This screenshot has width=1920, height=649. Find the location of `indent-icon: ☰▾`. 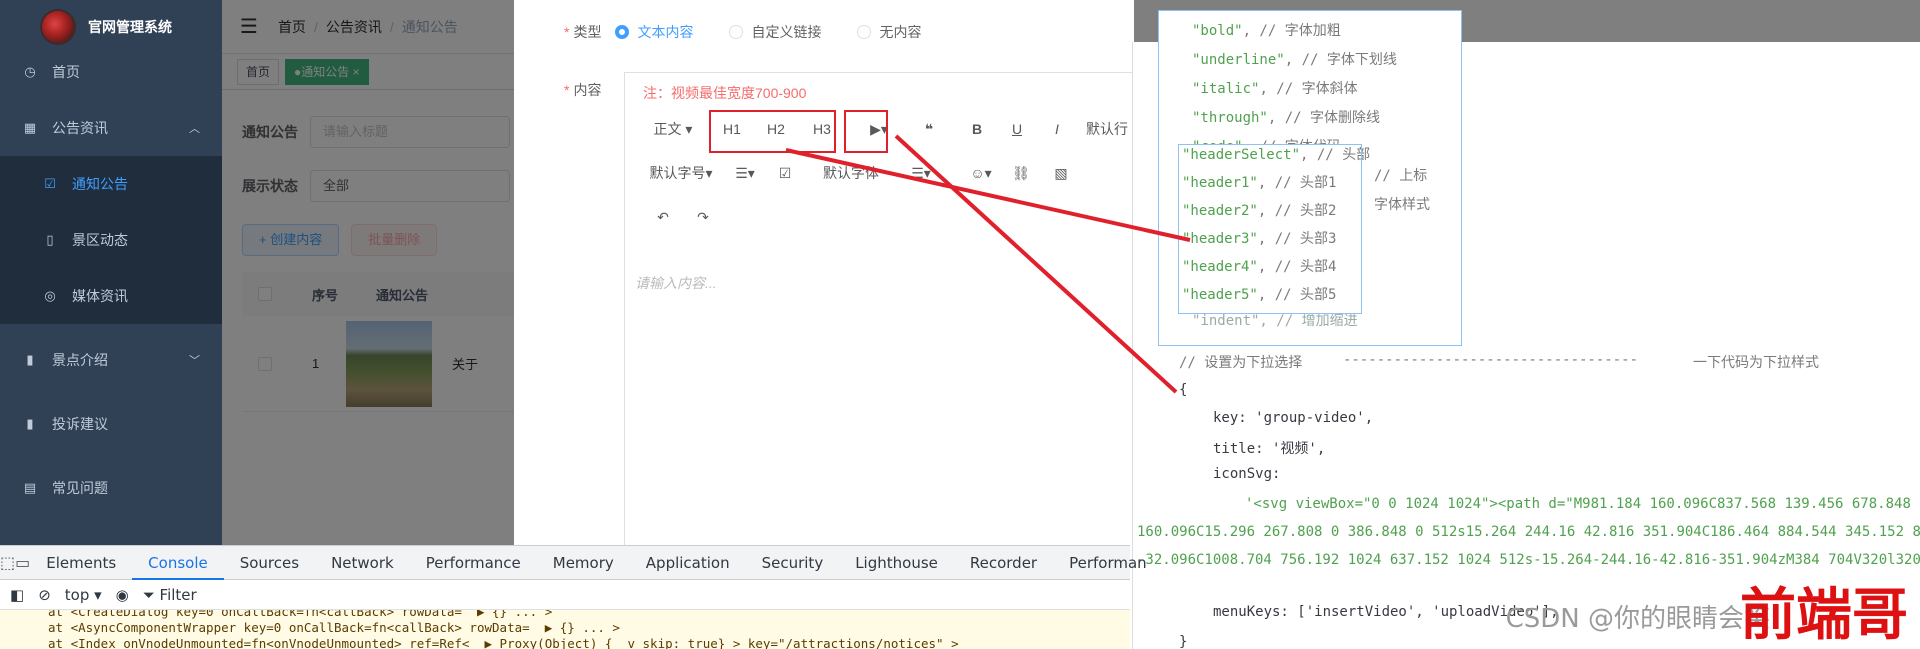

indent-icon: ☰▾ is located at coordinates (921, 173).